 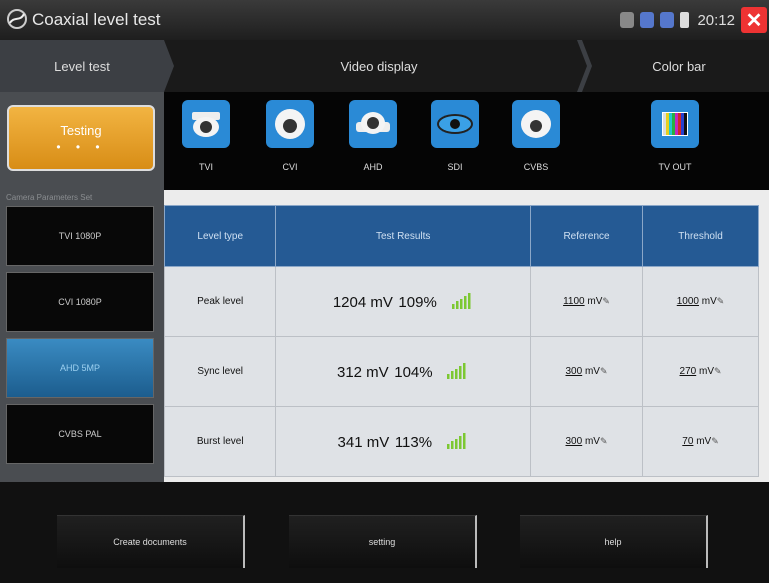 What do you see at coordinates (754, 20) in the screenshot?
I see `close-button: ✕` at bounding box center [754, 20].